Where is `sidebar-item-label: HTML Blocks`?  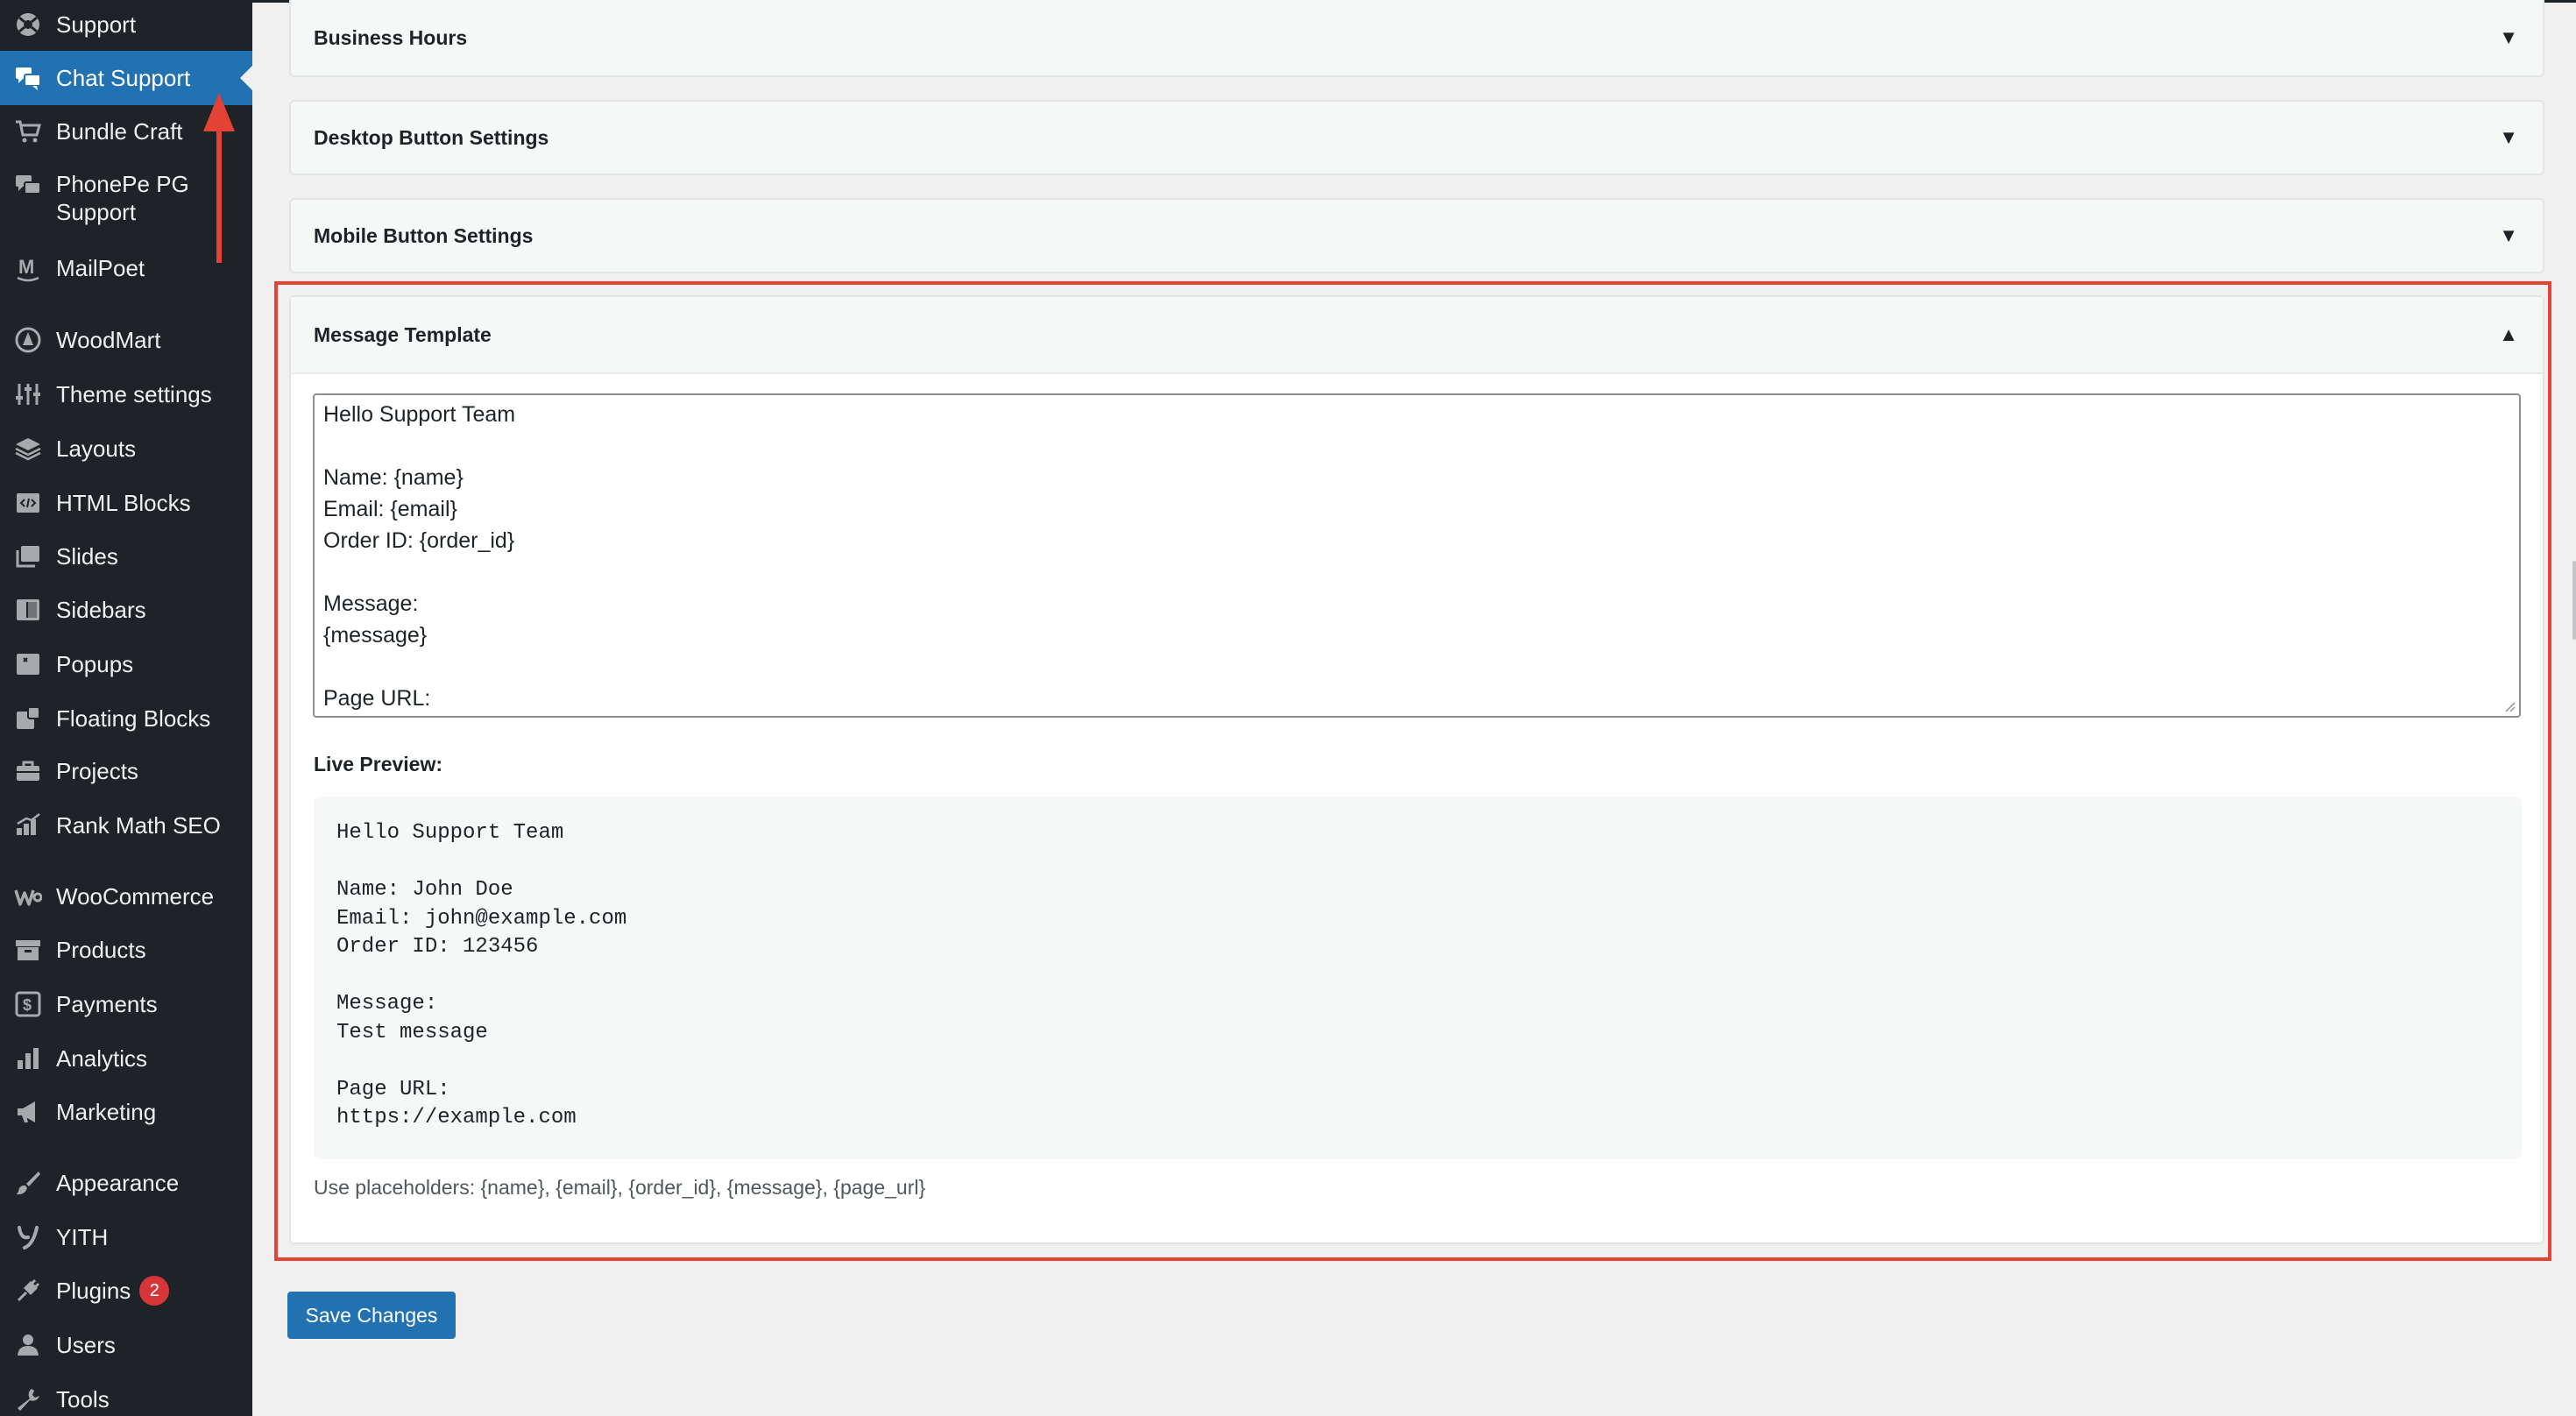
sidebar-item-label: HTML Blocks is located at coordinates (123, 503).